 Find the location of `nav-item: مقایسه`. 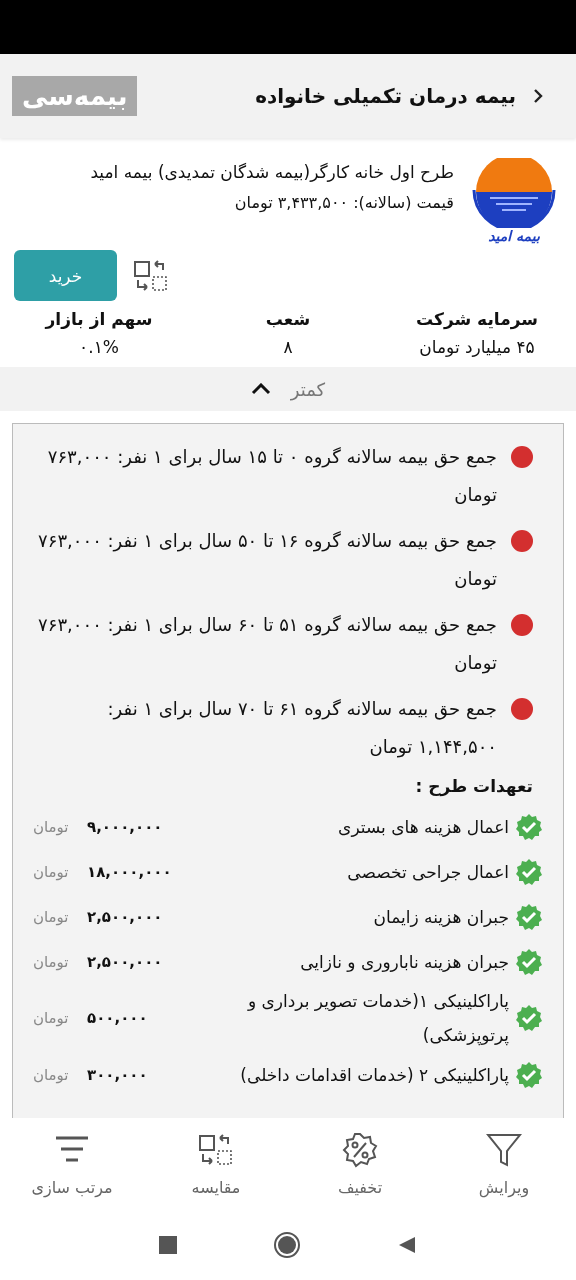

nav-item: مقایسه is located at coordinates (216, 1164).